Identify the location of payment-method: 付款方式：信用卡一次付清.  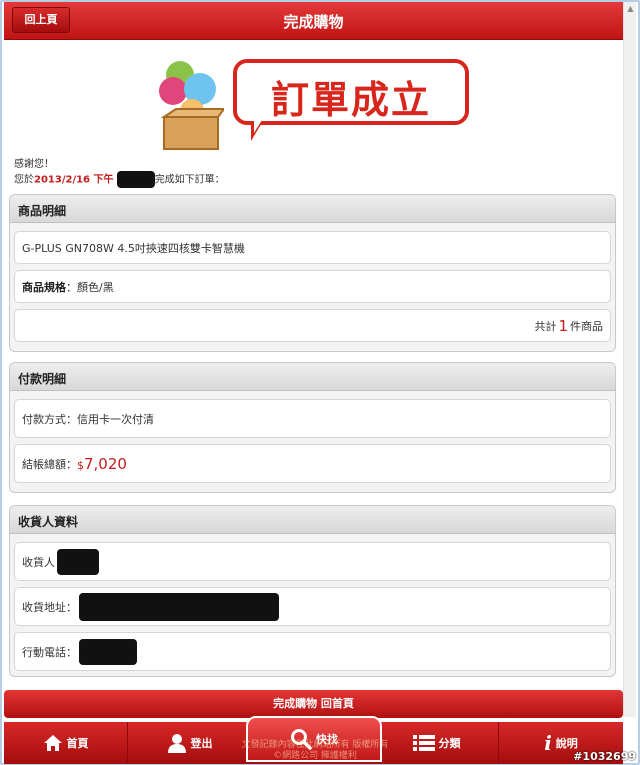
(88, 419).